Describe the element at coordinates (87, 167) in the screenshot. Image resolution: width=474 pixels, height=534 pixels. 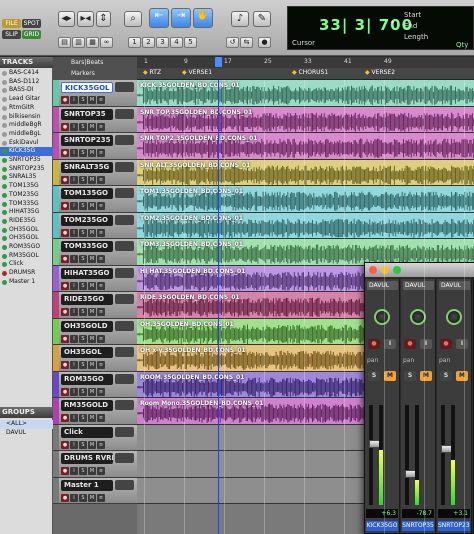
I see `track-name-field: SNRALT35G` at that location.